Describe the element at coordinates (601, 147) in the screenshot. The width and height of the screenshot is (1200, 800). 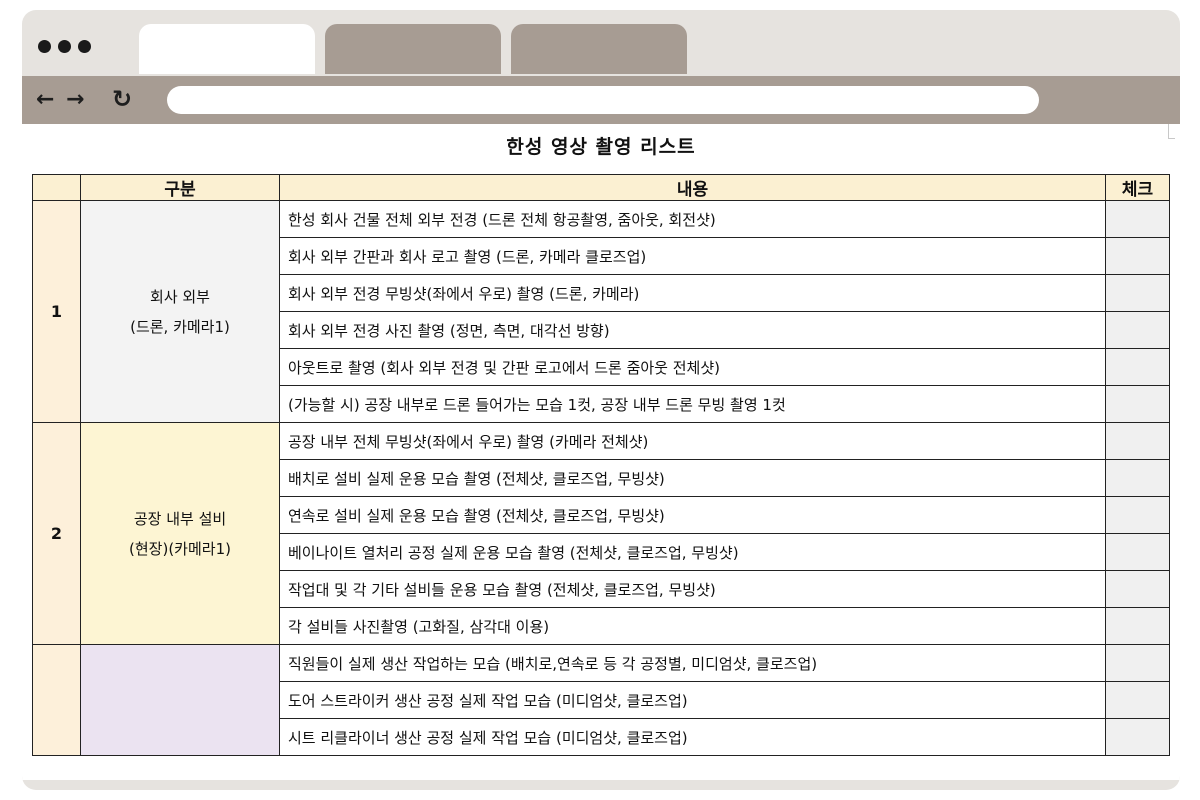
I see `page-title: 한성 영상 촬영 리스트` at that location.